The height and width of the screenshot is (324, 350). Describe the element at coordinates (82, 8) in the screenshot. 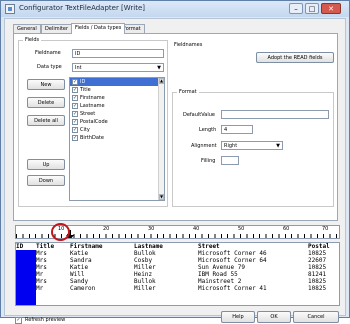

I see `window-title: Configurator TextFileAdapter [Write]` at that location.